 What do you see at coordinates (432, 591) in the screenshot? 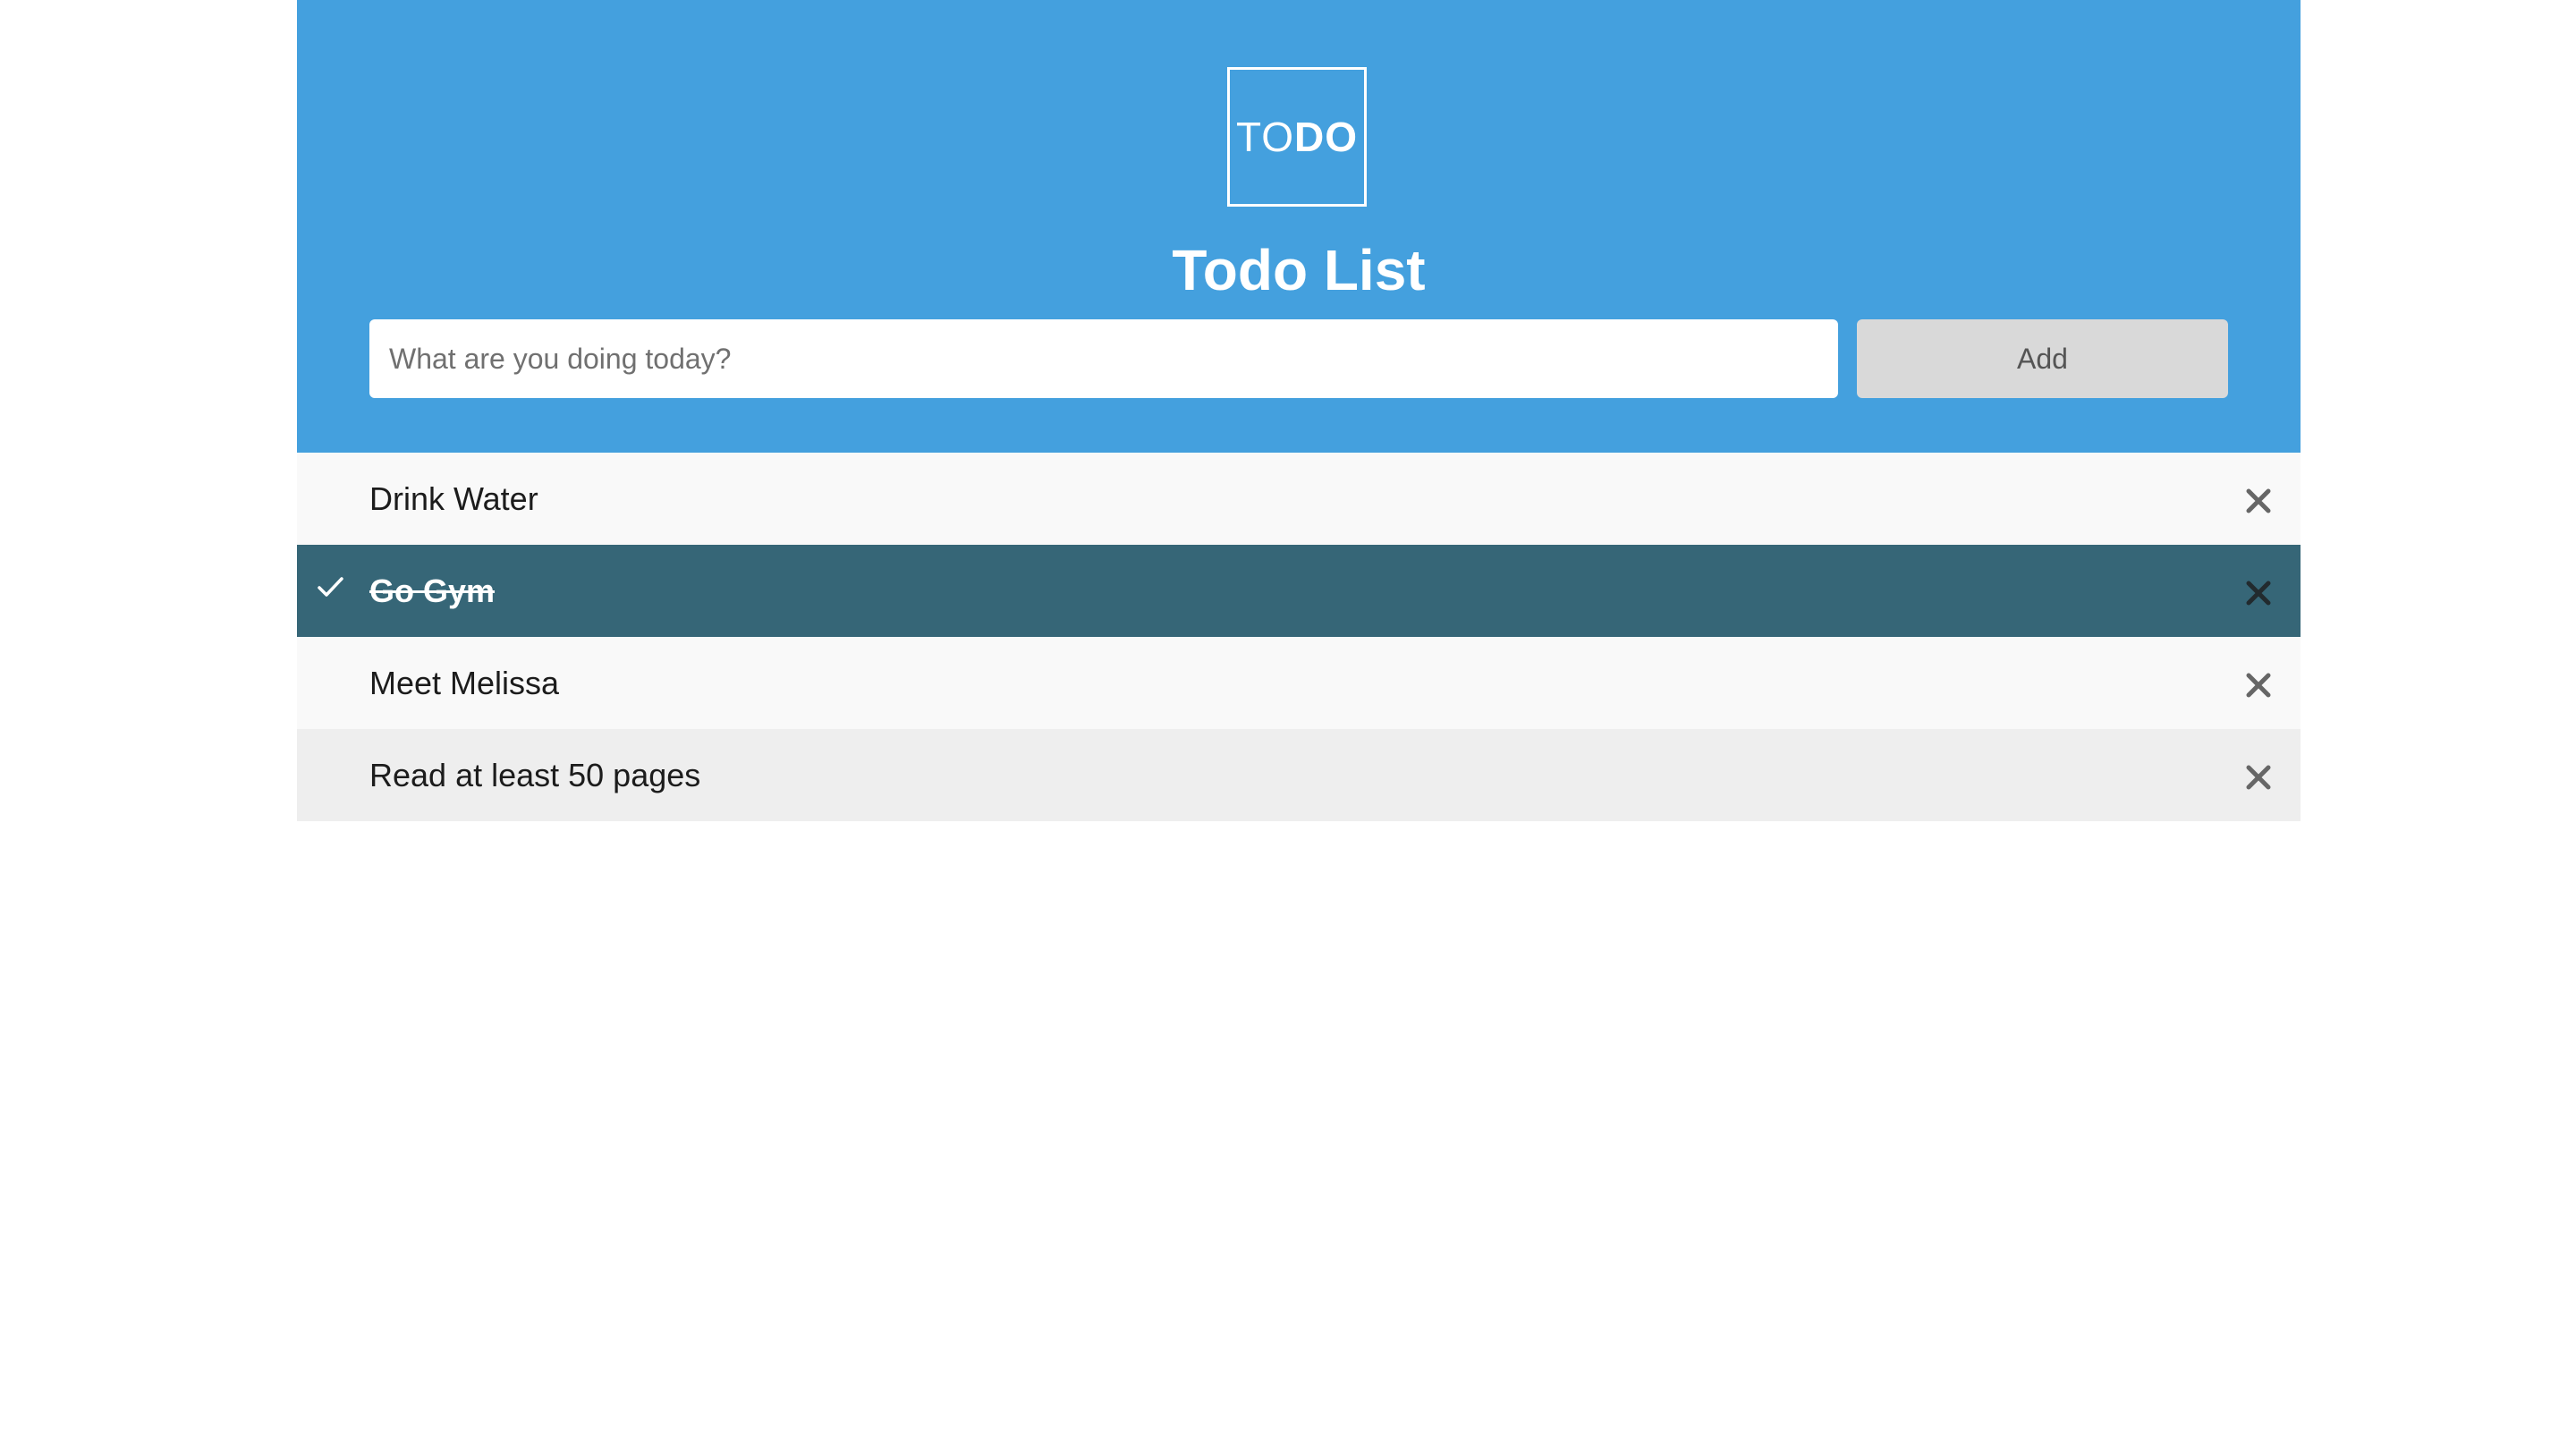
I see `todo-item-text: Go Gym` at bounding box center [432, 591].